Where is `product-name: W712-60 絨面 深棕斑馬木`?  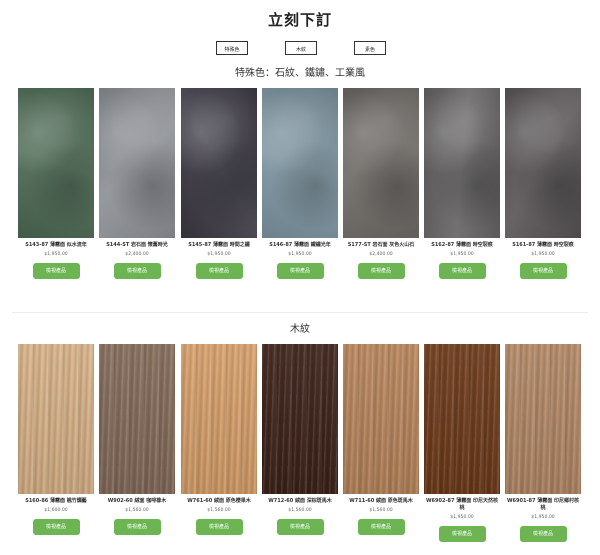 product-name: W712-60 絨面 深棕斑馬木 is located at coordinates (300, 501).